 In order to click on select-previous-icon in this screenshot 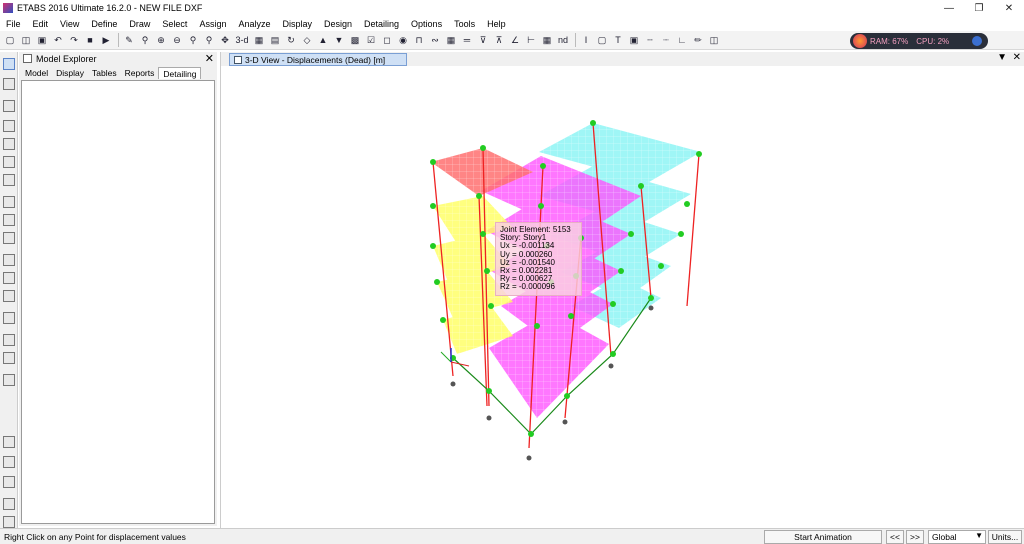, I will do `click(9, 462)`.